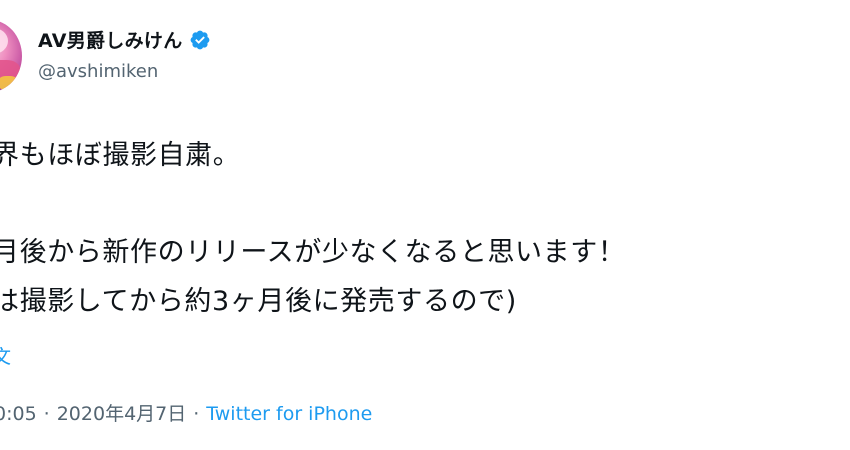 This screenshot has width=850, height=450. Describe the element at coordinates (98, 71) in the screenshot. I see `author-handle: @avshimiken` at that location.